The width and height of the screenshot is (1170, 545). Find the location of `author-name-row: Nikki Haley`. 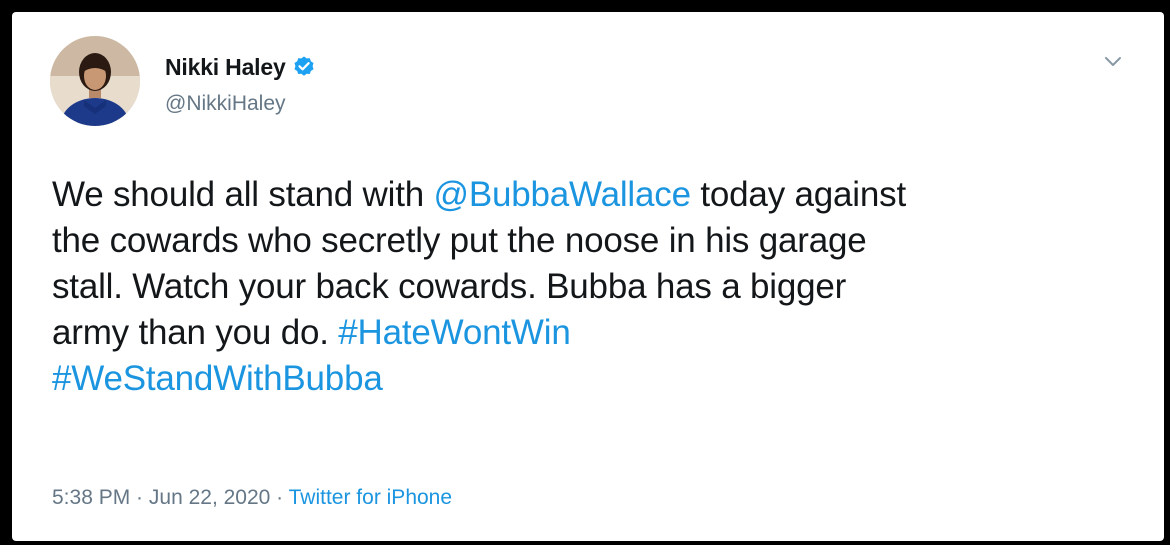

author-name-row: Nikki Haley is located at coordinates (240, 67).